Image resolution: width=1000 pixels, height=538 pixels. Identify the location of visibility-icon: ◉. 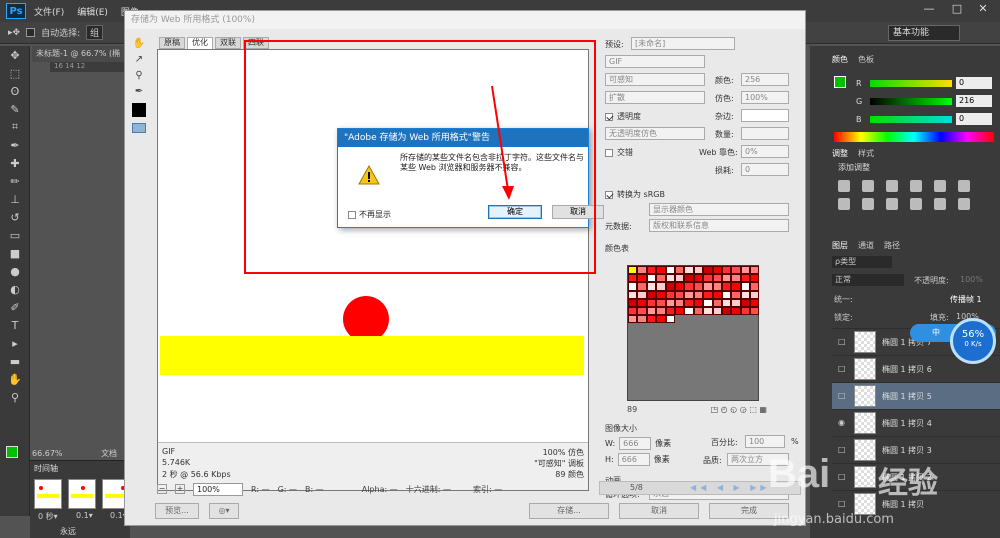
(843, 423).